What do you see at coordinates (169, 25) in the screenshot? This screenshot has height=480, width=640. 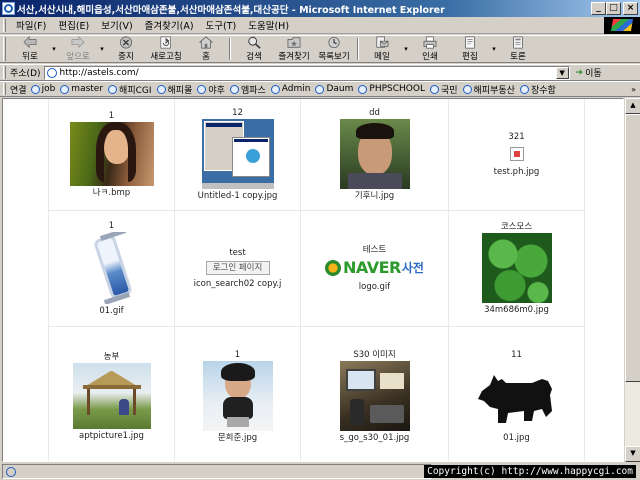 I see `menu-favorites: 즐겨찾기(A)` at bounding box center [169, 25].